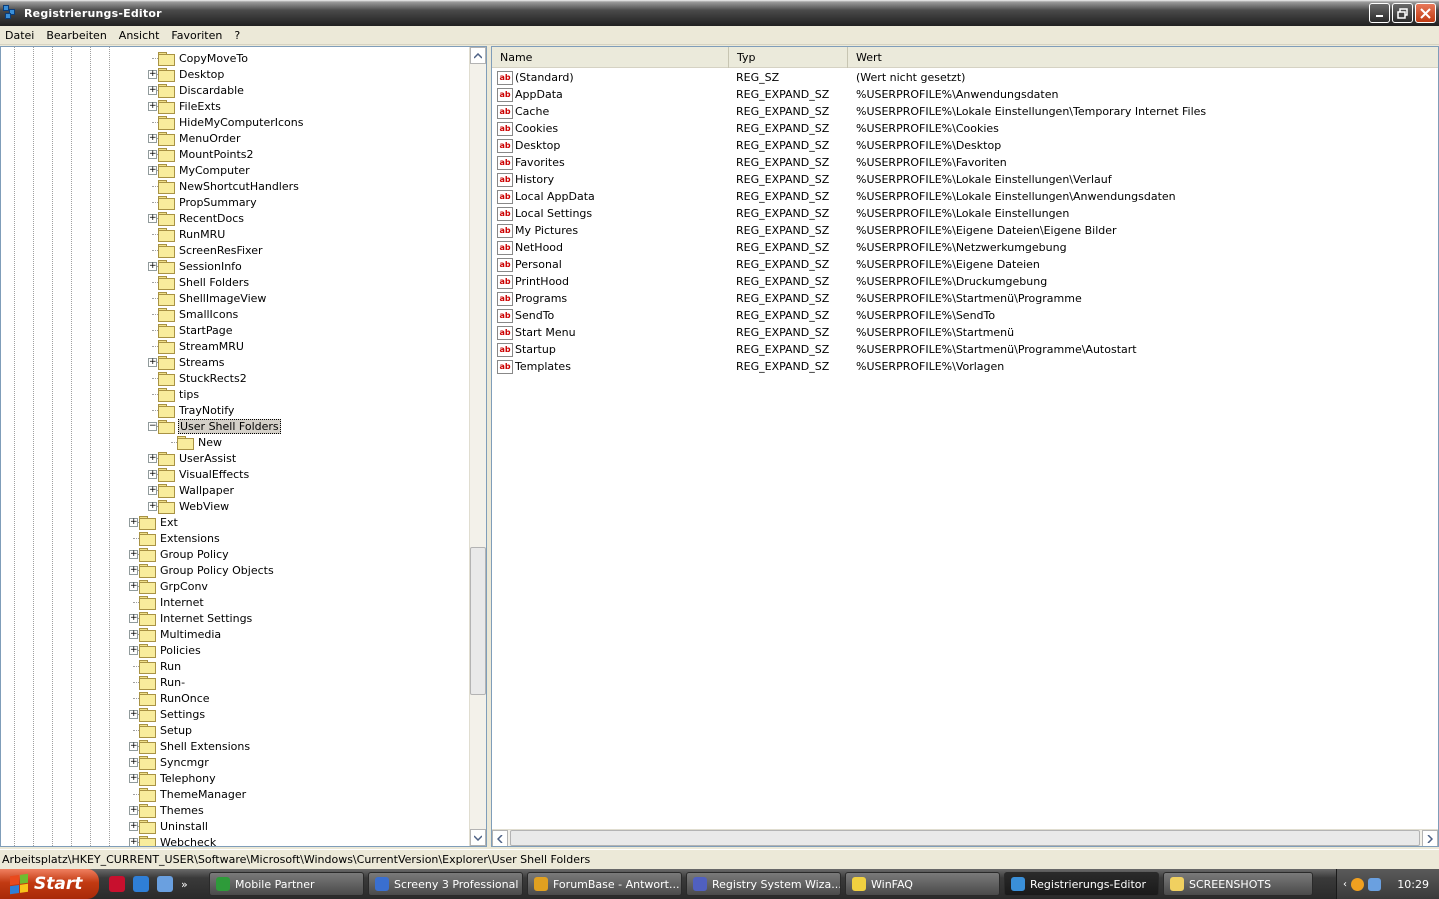 The width and height of the screenshot is (1439, 899). Describe the element at coordinates (178, 840) in the screenshot. I see `tree-item: Webcheck` at that location.